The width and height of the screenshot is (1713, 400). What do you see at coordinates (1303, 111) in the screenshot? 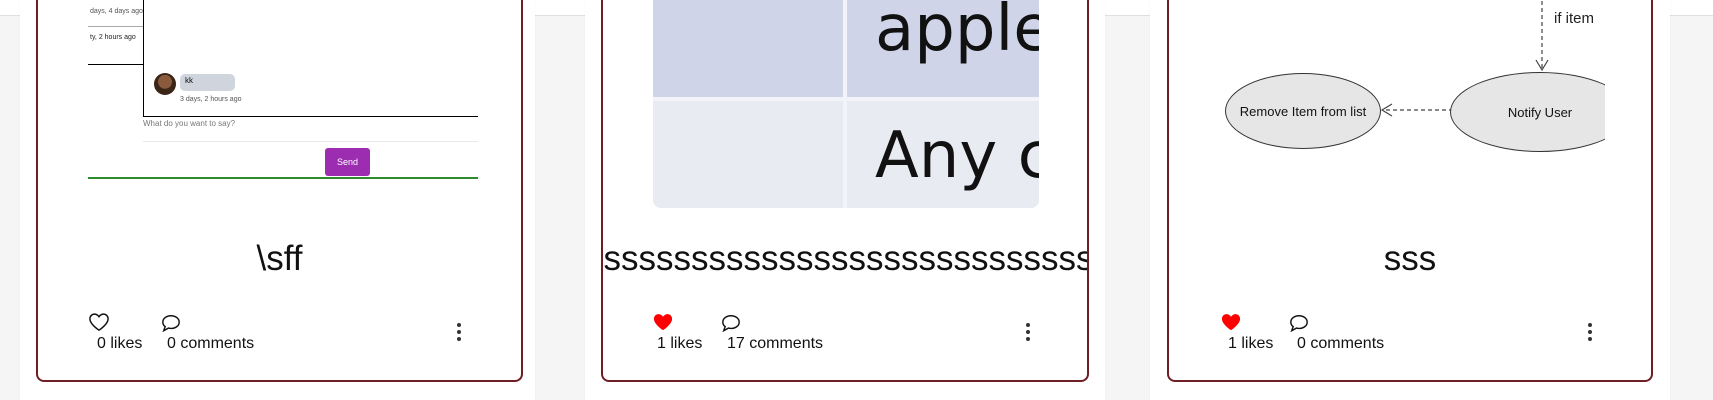
I see `diagram-node: Remove Item from list` at bounding box center [1303, 111].